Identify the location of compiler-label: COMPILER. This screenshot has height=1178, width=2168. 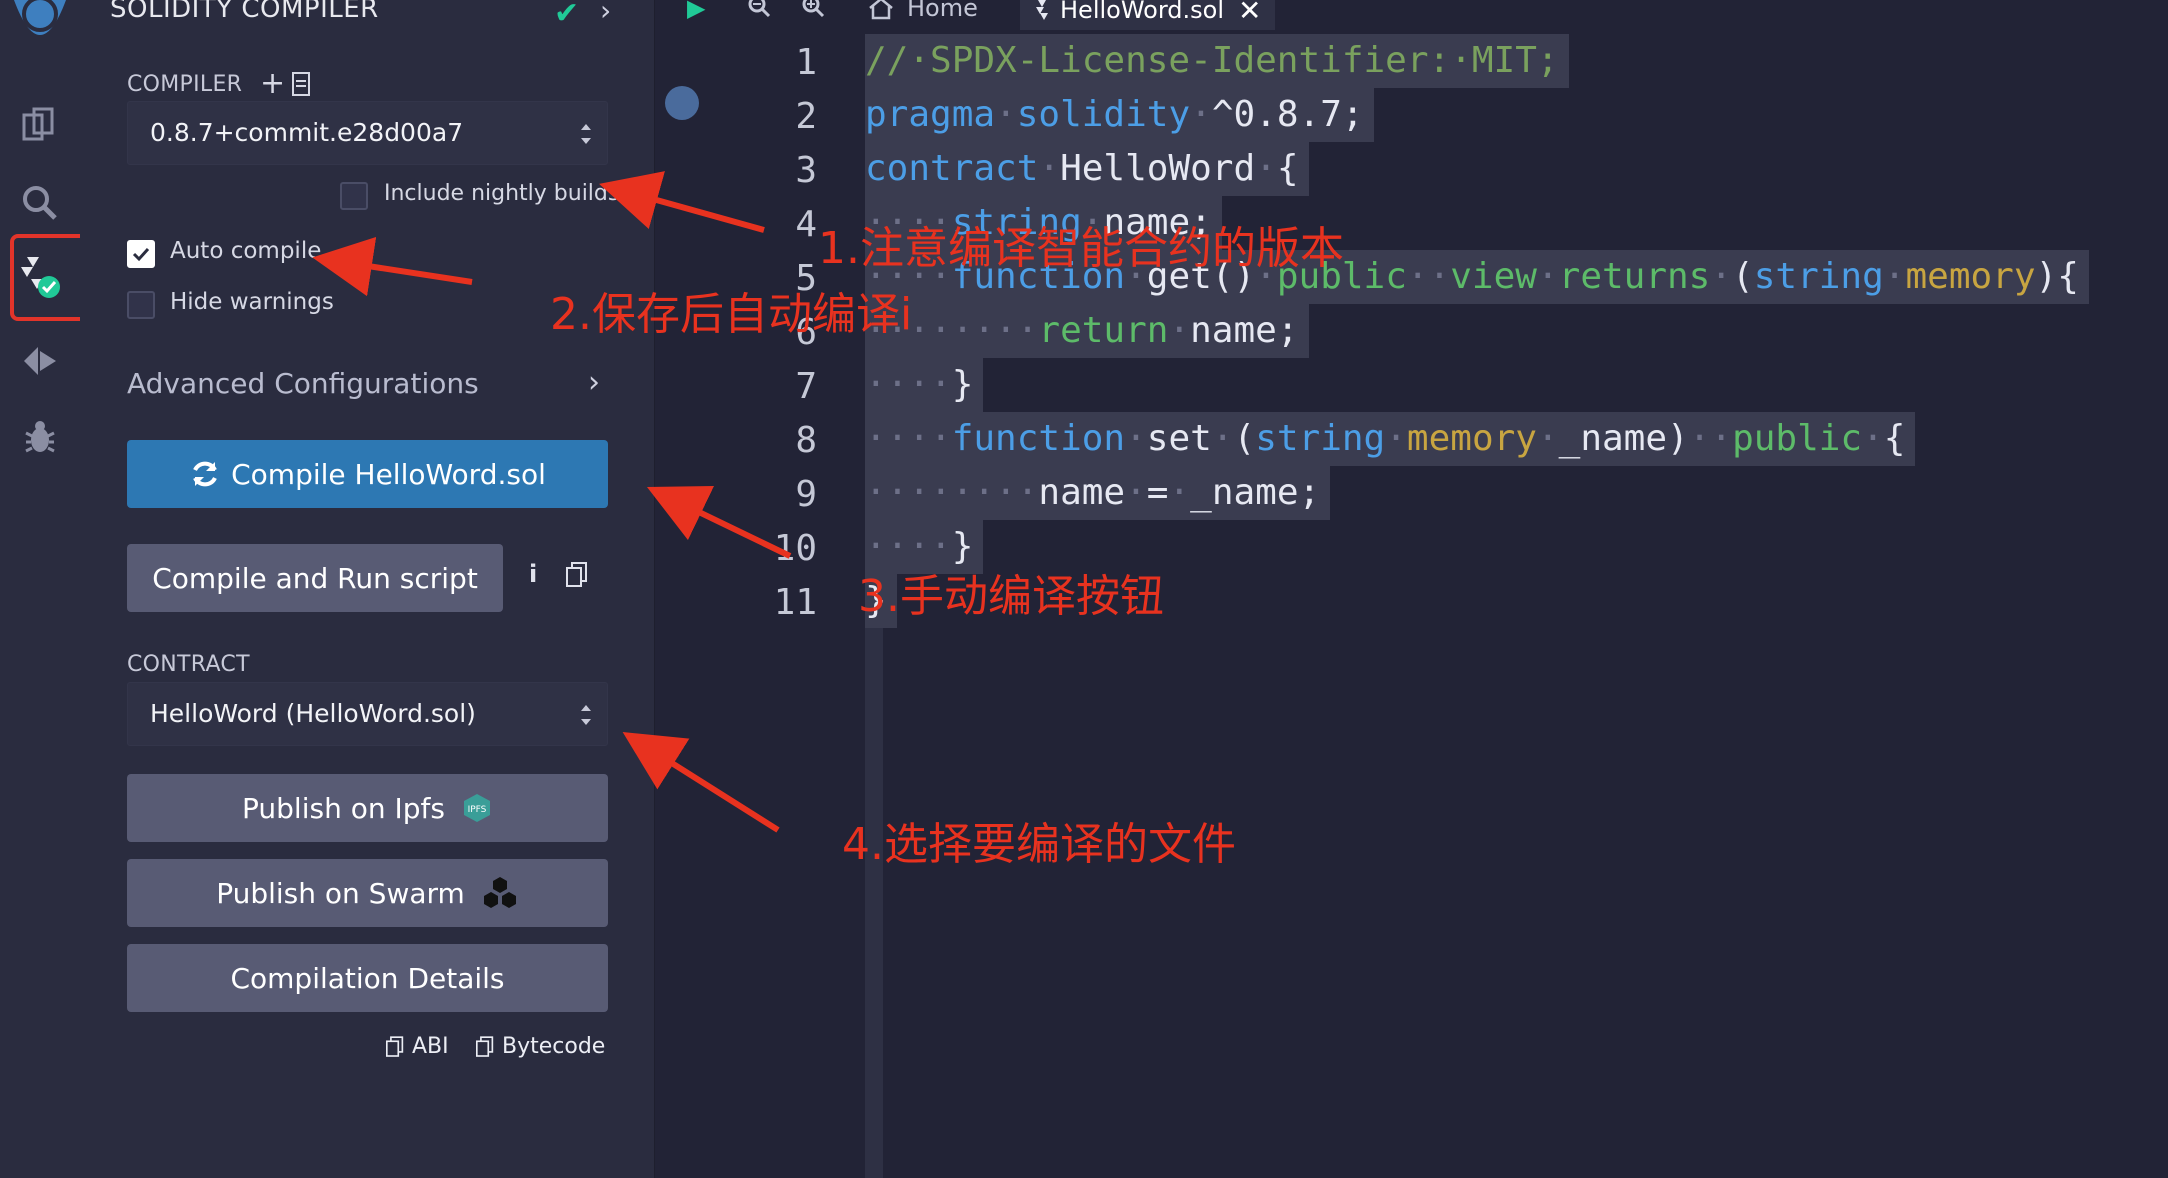
(185, 84).